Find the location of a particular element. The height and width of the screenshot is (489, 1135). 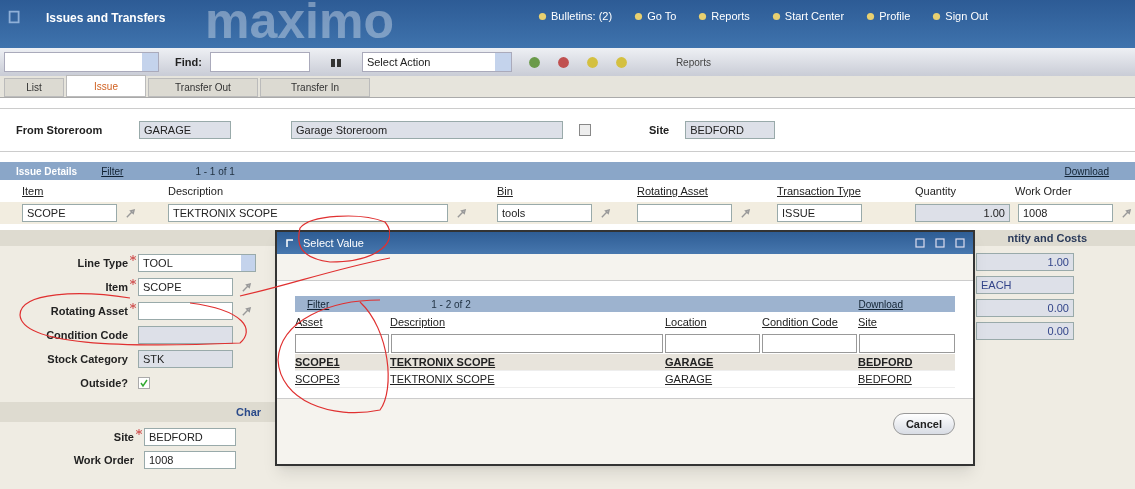

field-label: From Storeroom is located at coordinates (60, 130).